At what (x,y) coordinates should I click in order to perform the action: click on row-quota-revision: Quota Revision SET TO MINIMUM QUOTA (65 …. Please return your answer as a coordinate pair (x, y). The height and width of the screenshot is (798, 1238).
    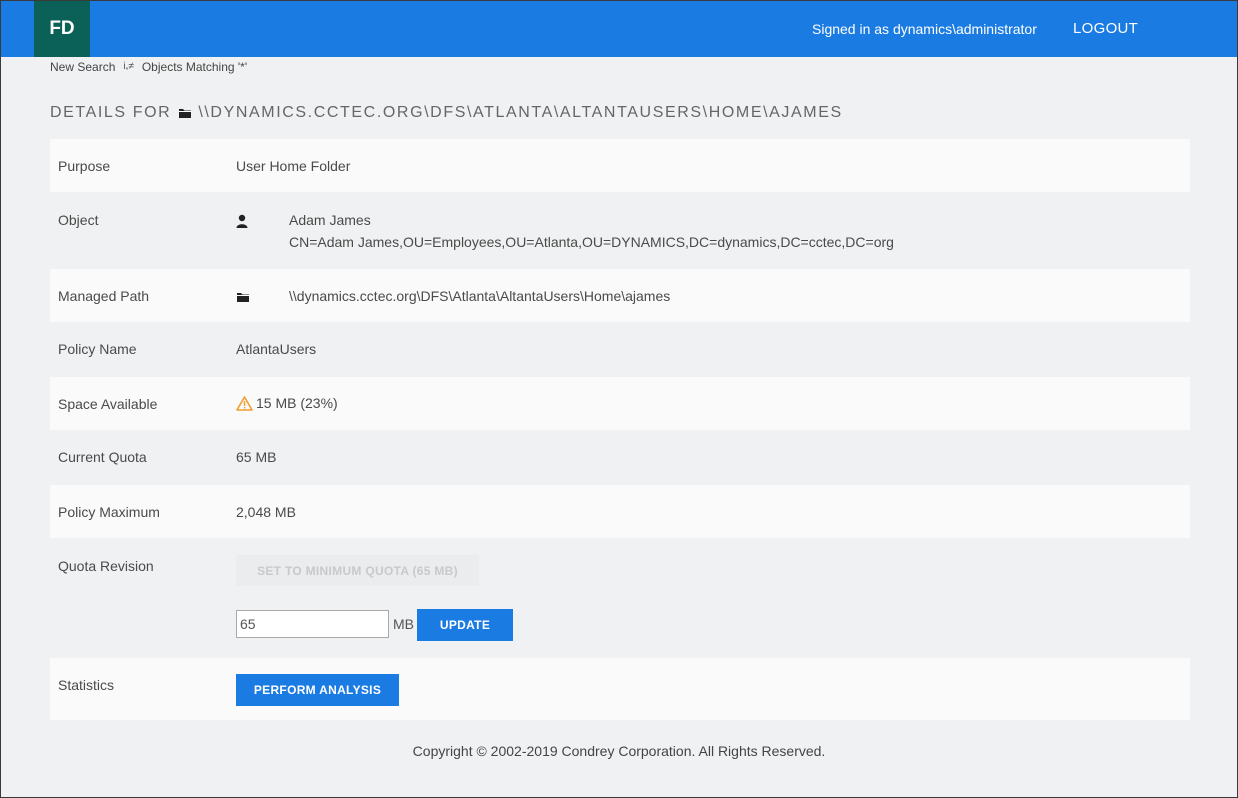
    Looking at the image, I should click on (620, 598).